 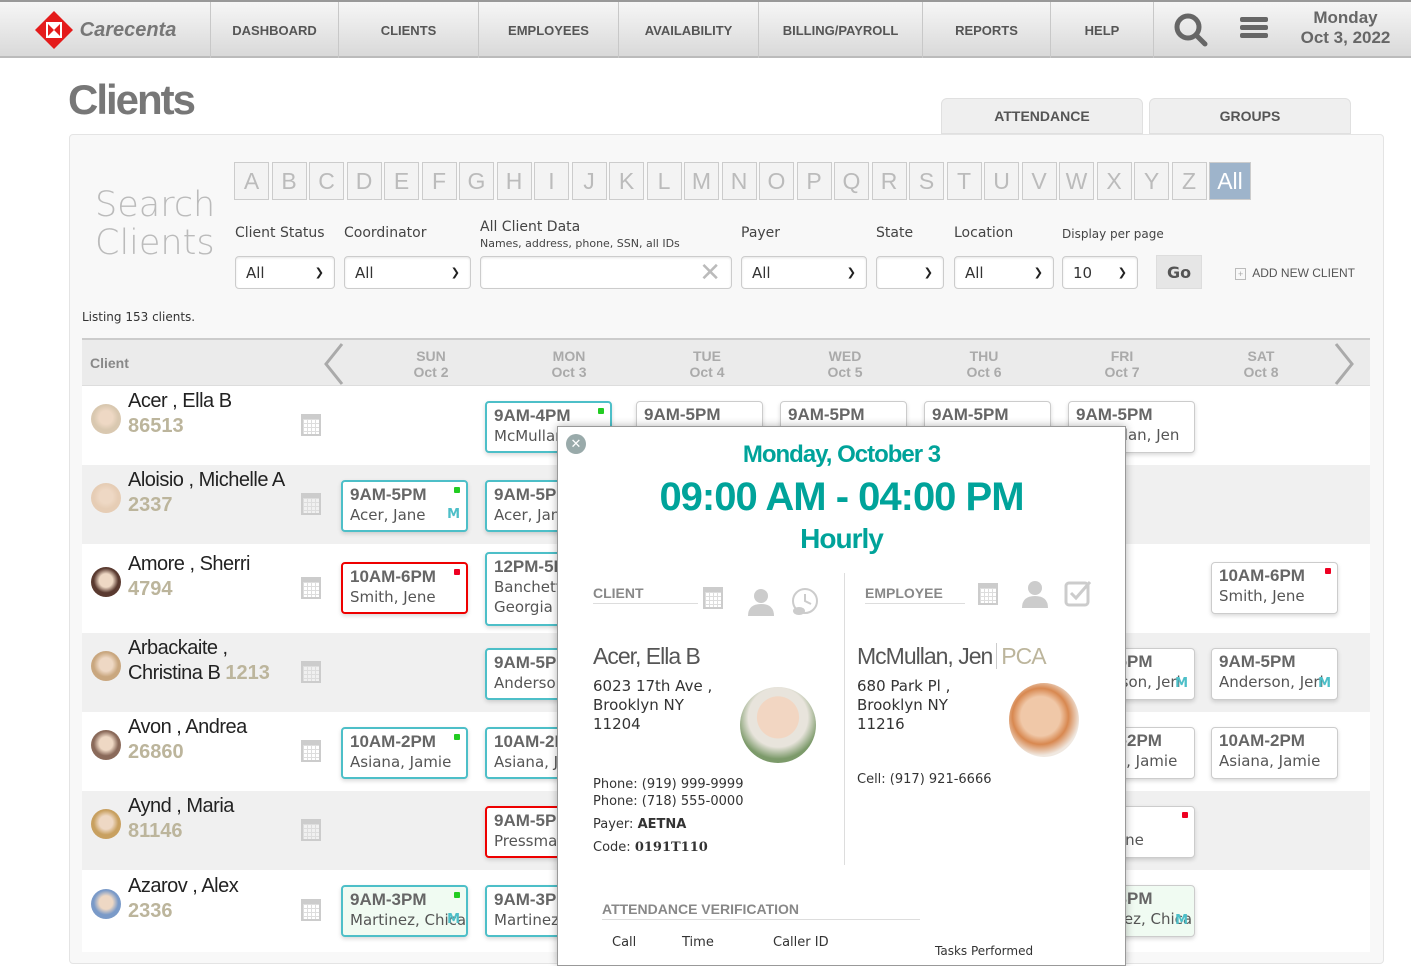 I want to click on client-info: Arbackaite , Christina B 1213, so click(x=208, y=661).